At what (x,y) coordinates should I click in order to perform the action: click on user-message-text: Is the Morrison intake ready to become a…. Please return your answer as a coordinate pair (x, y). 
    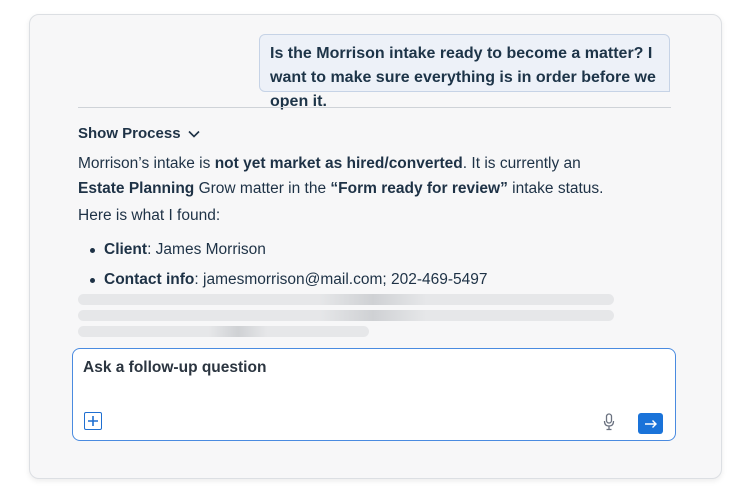
    Looking at the image, I should click on (463, 77).